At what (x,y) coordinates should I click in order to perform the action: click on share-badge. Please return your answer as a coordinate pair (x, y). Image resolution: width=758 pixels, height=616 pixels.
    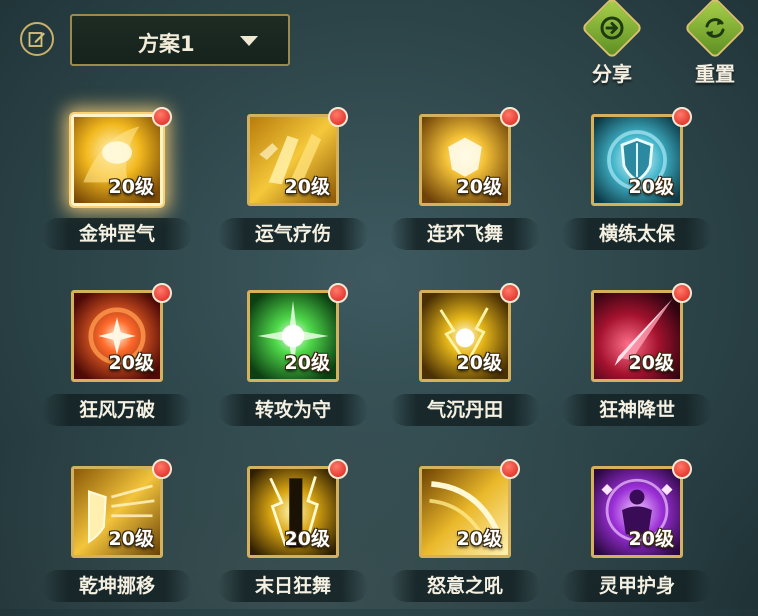
    Looking at the image, I should click on (612, 30).